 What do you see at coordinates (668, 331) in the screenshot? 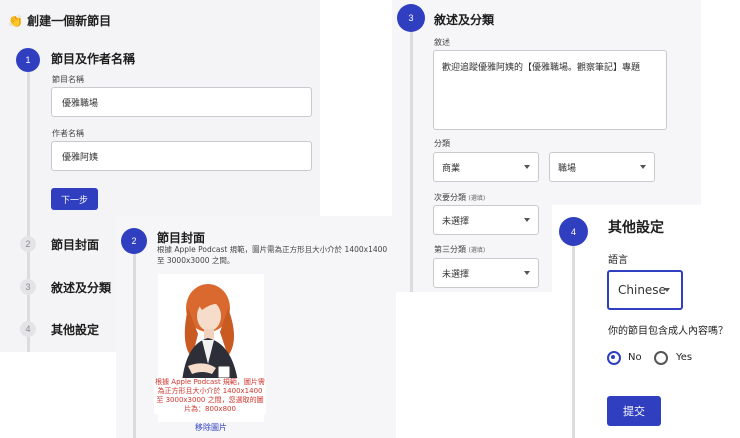
I see `adult-content-question: 你的節目包含成人內容嗎？` at bounding box center [668, 331].